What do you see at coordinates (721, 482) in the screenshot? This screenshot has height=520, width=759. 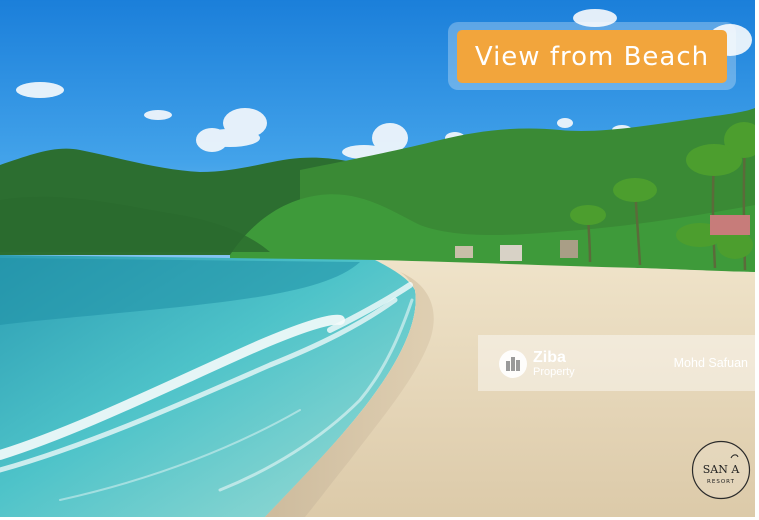 I see `svg-text: RESORT` at bounding box center [721, 482].